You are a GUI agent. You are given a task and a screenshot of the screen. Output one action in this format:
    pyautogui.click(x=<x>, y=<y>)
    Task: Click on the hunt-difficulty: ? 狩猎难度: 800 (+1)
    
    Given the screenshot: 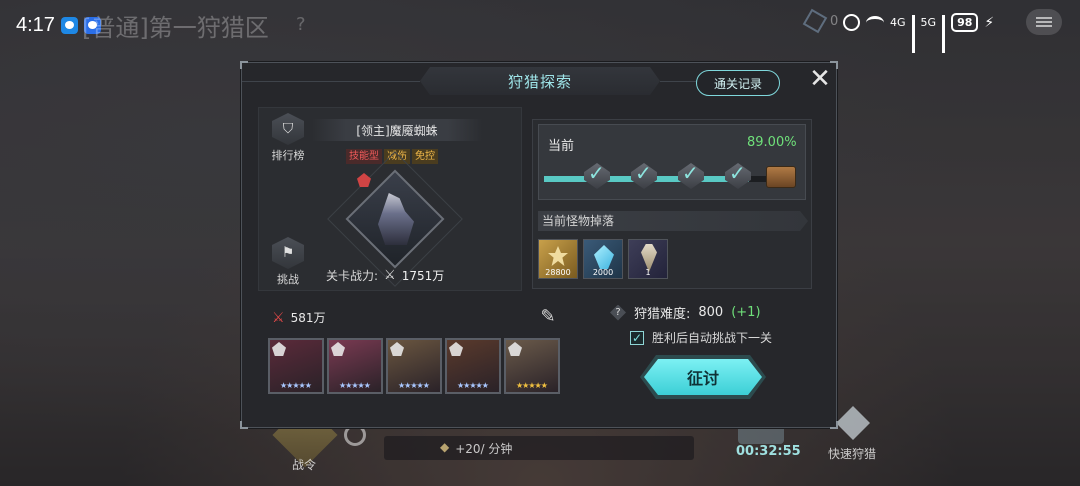 What is the action you would take?
    pyautogui.click(x=685, y=312)
    